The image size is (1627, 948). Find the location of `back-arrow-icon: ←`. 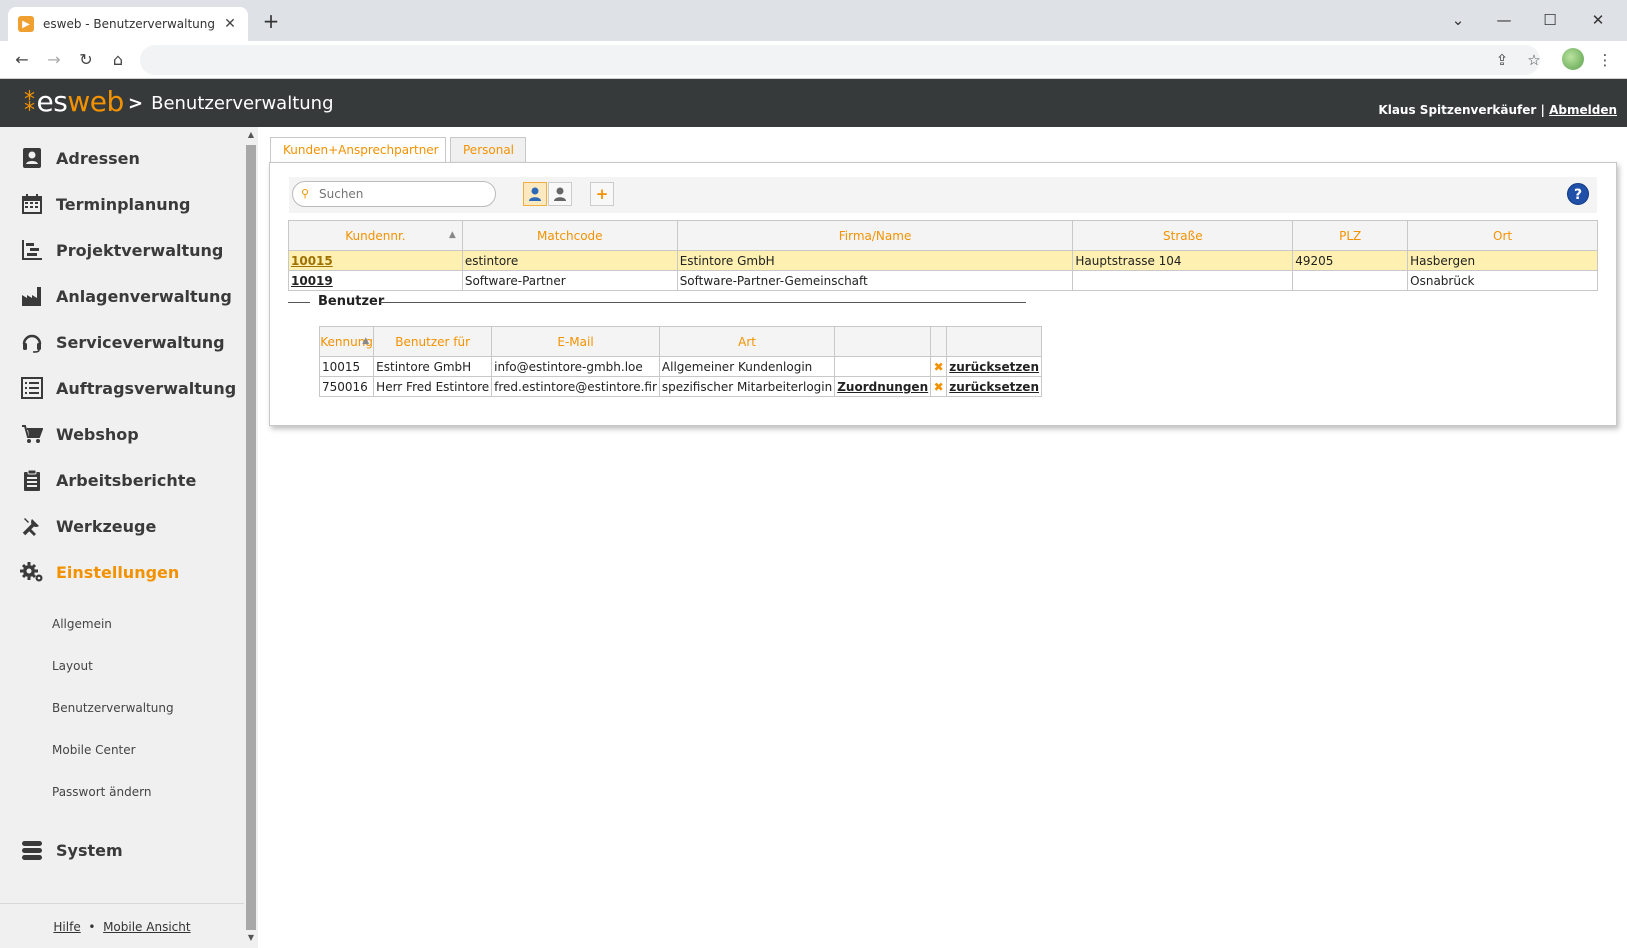

back-arrow-icon: ← is located at coordinates (22, 60).